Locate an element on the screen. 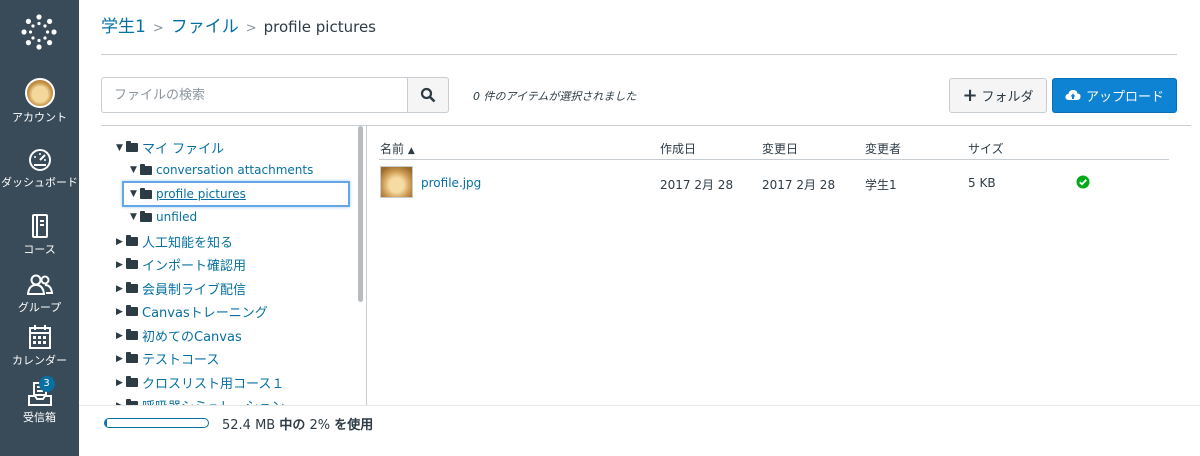 Image resolution: width=1200 pixels, height=456 pixels. tree-item-unfiled: ▼ unfiled is located at coordinates (163, 217).